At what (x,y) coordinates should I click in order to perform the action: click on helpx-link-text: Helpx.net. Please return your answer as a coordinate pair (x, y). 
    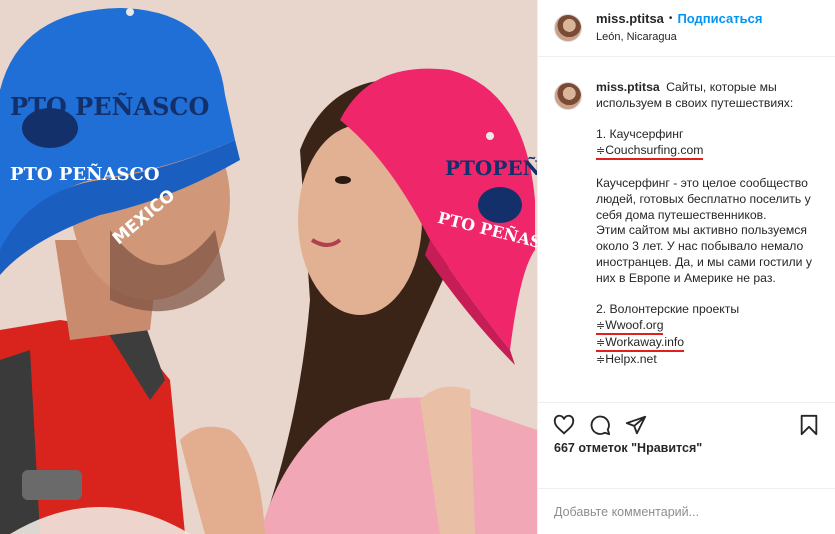
    Looking at the image, I should click on (631, 359).